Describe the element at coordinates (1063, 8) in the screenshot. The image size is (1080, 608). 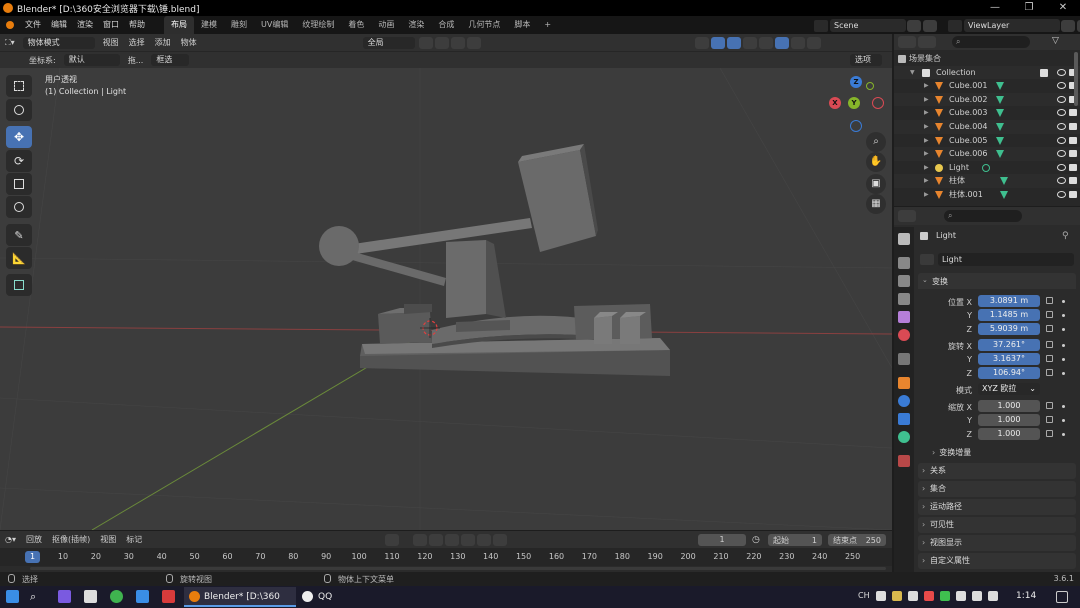
I see `close-button: ✕` at that location.